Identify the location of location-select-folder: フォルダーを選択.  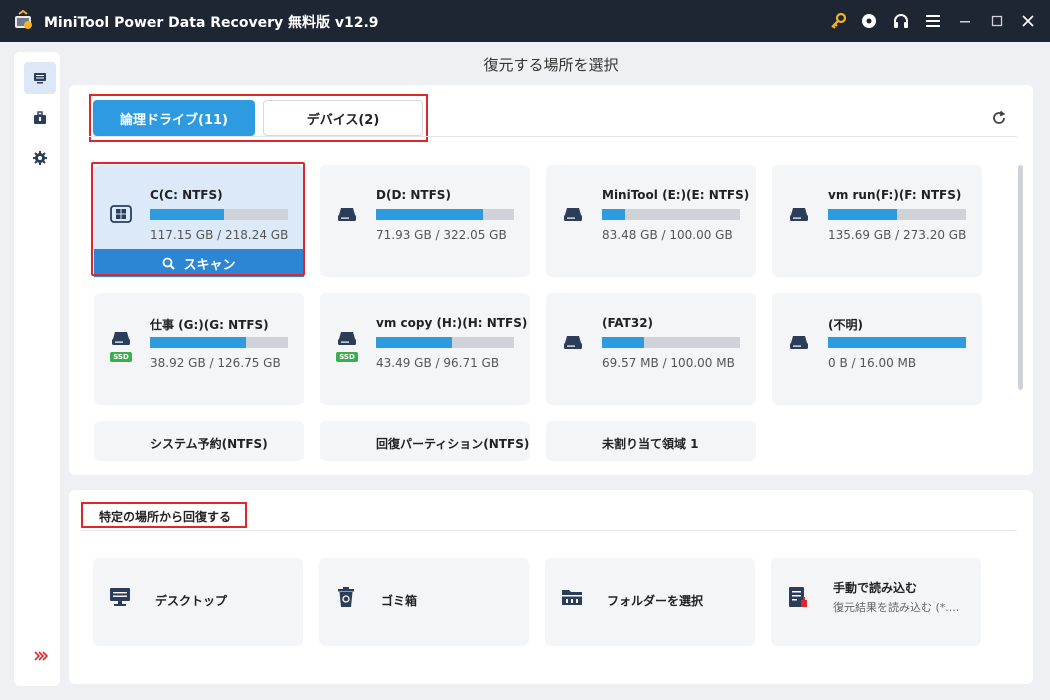
(650, 602).